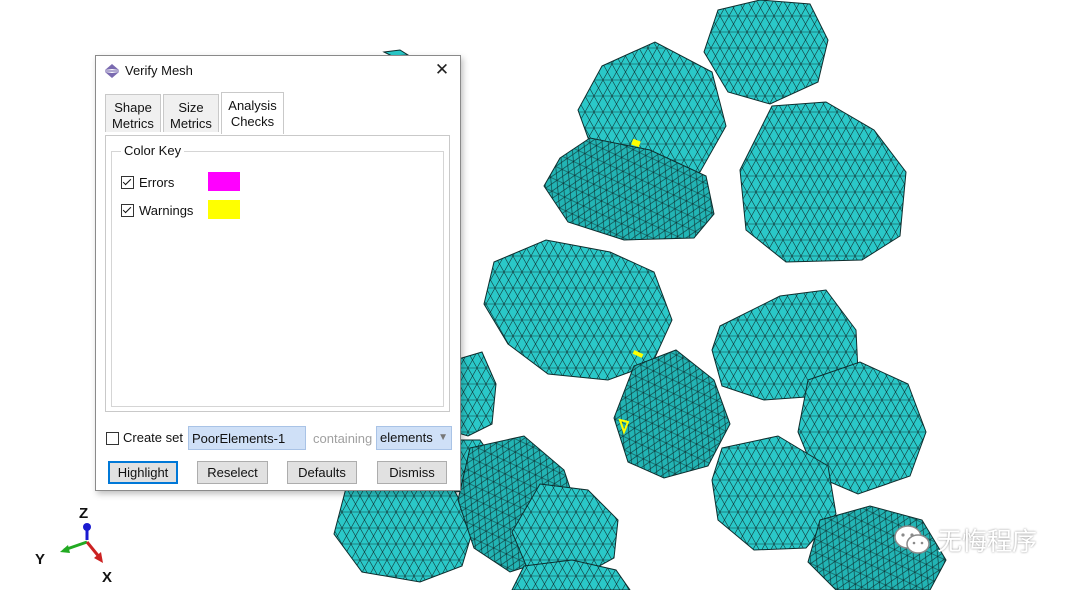 The image size is (1080, 590). Describe the element at coordinates (112, 438) in the screenshot. I see `create-set-checkbox` at that location.